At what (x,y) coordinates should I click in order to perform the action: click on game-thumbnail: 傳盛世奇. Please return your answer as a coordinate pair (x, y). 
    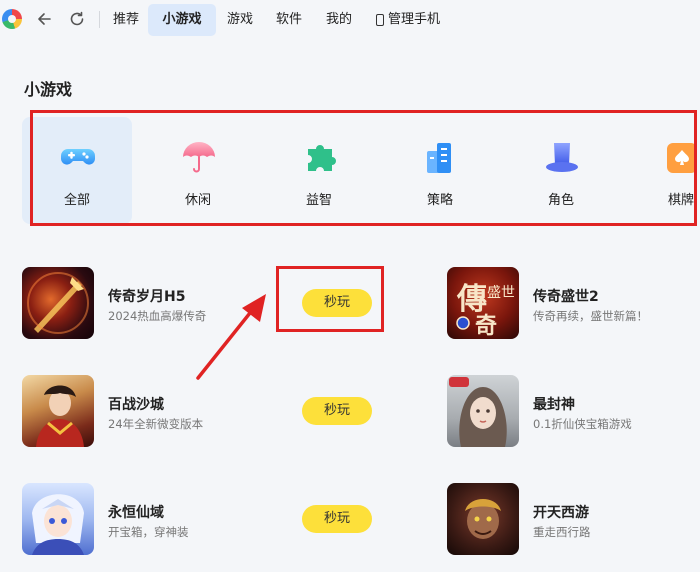
    Looking at the image, I should click on (483, 303).